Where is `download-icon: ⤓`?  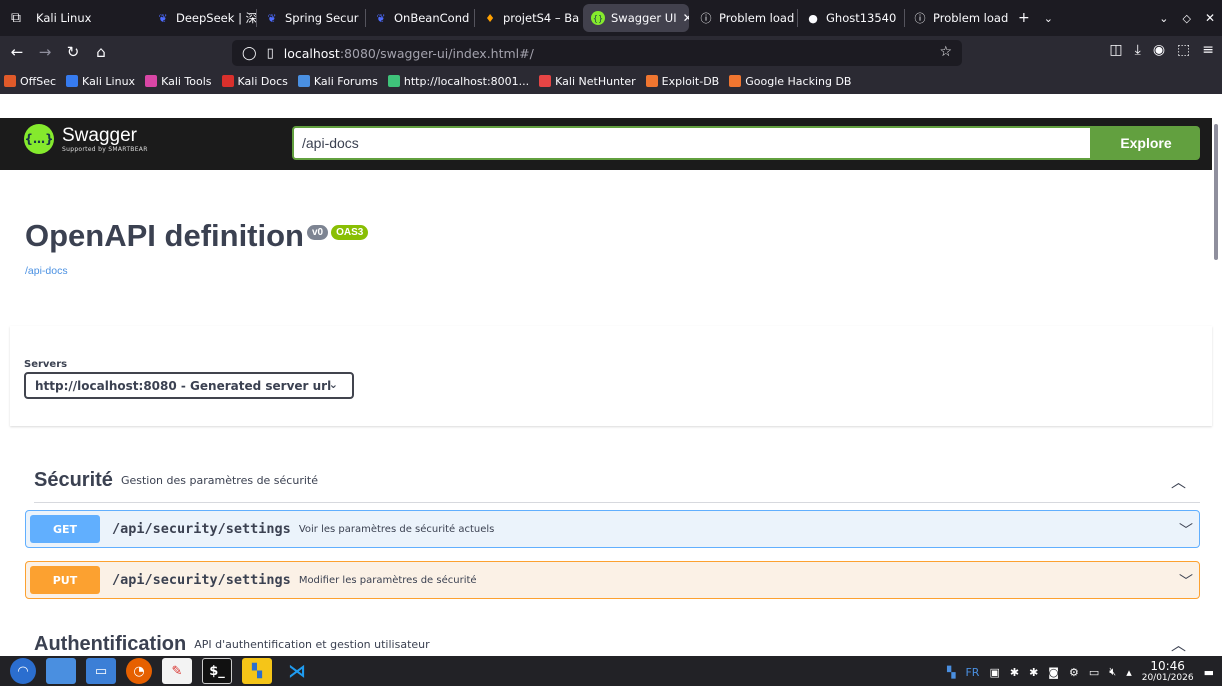
download-icon: ⤓ is located at coordinates (1138, 50).